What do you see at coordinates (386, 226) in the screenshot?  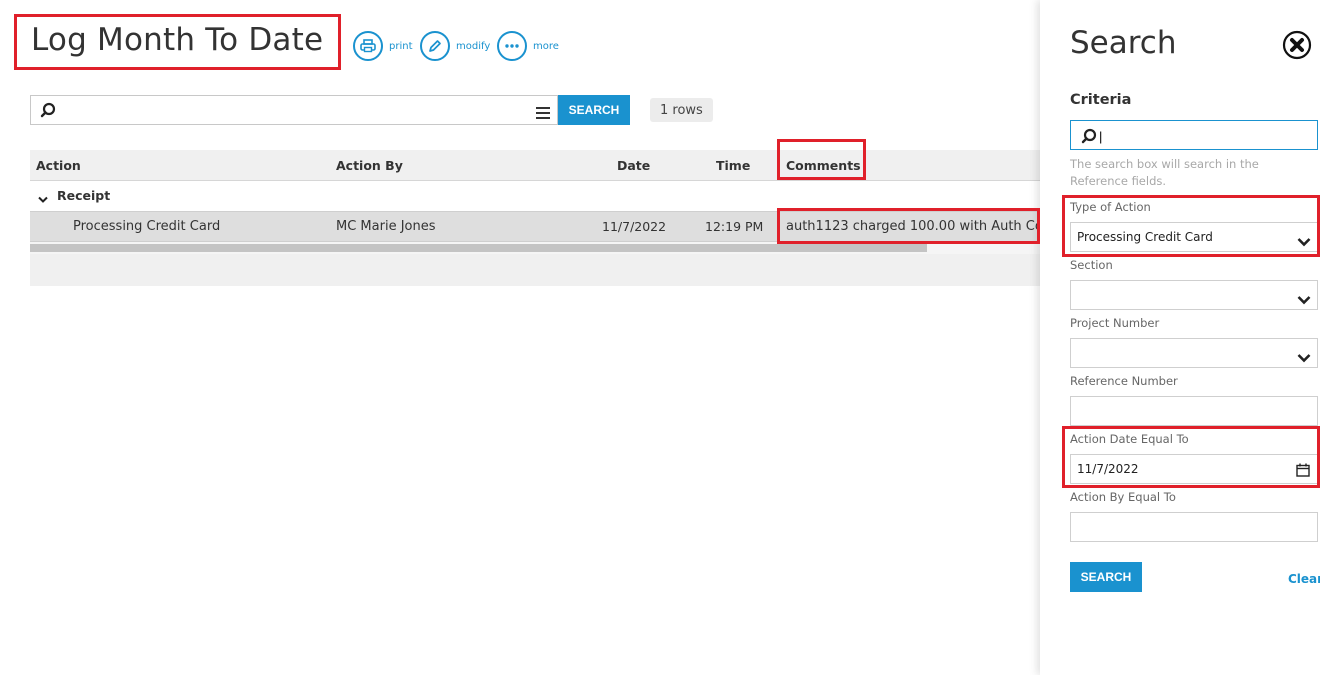 I see `cell-action-by: MC Marie Jones` at bounding box center [386, 226].